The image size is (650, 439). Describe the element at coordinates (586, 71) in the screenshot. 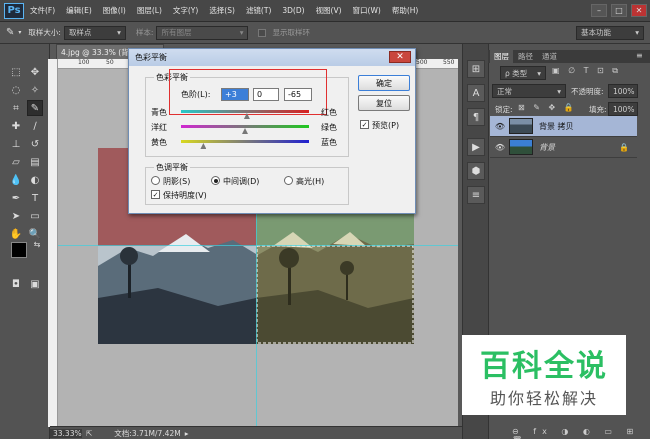

I see `filter-icons: ▣ ∅ T ⊡ ⧉` at that location.